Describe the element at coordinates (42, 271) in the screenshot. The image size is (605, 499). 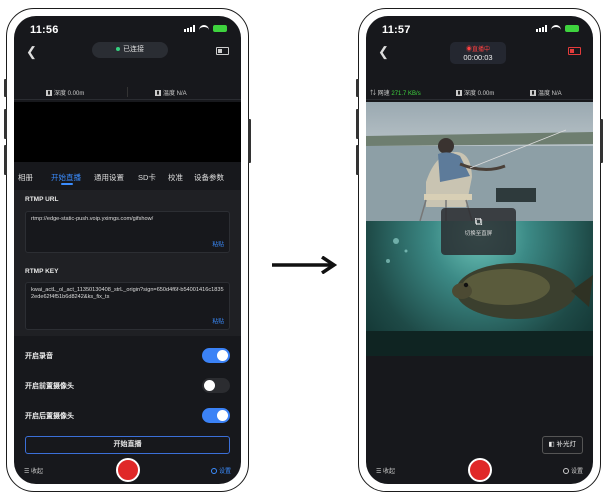
I see `rtmp-key-label: RTMP KEY` at that location.